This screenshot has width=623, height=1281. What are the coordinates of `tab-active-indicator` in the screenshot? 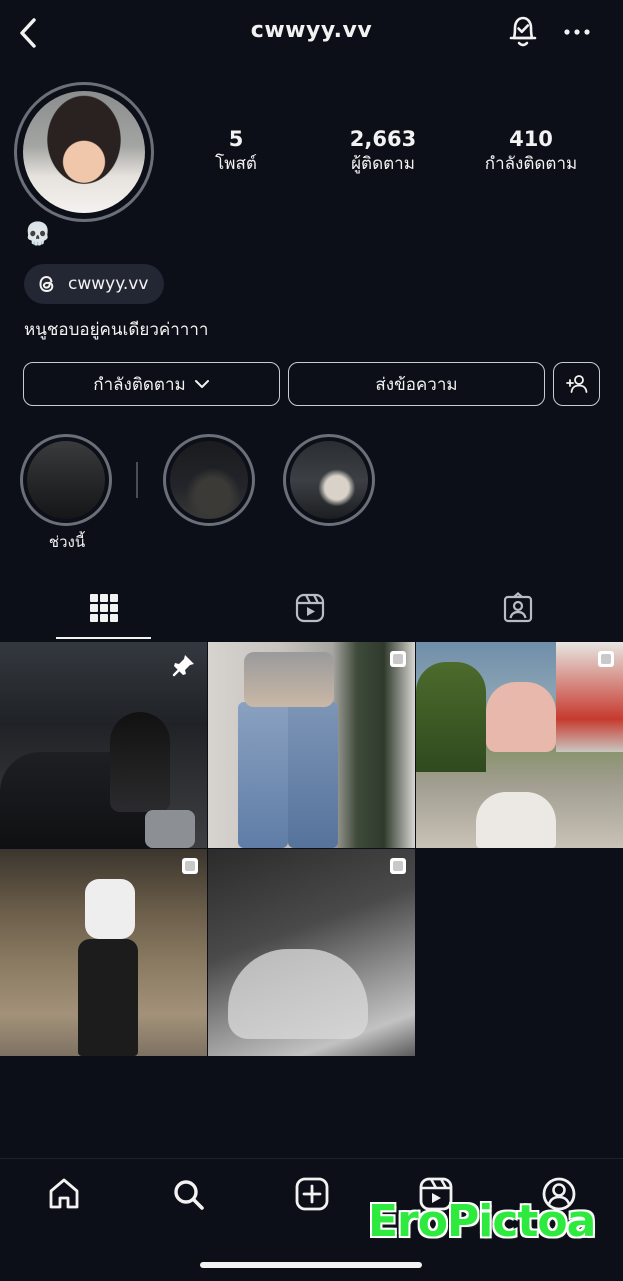 It's located at (103, 638).